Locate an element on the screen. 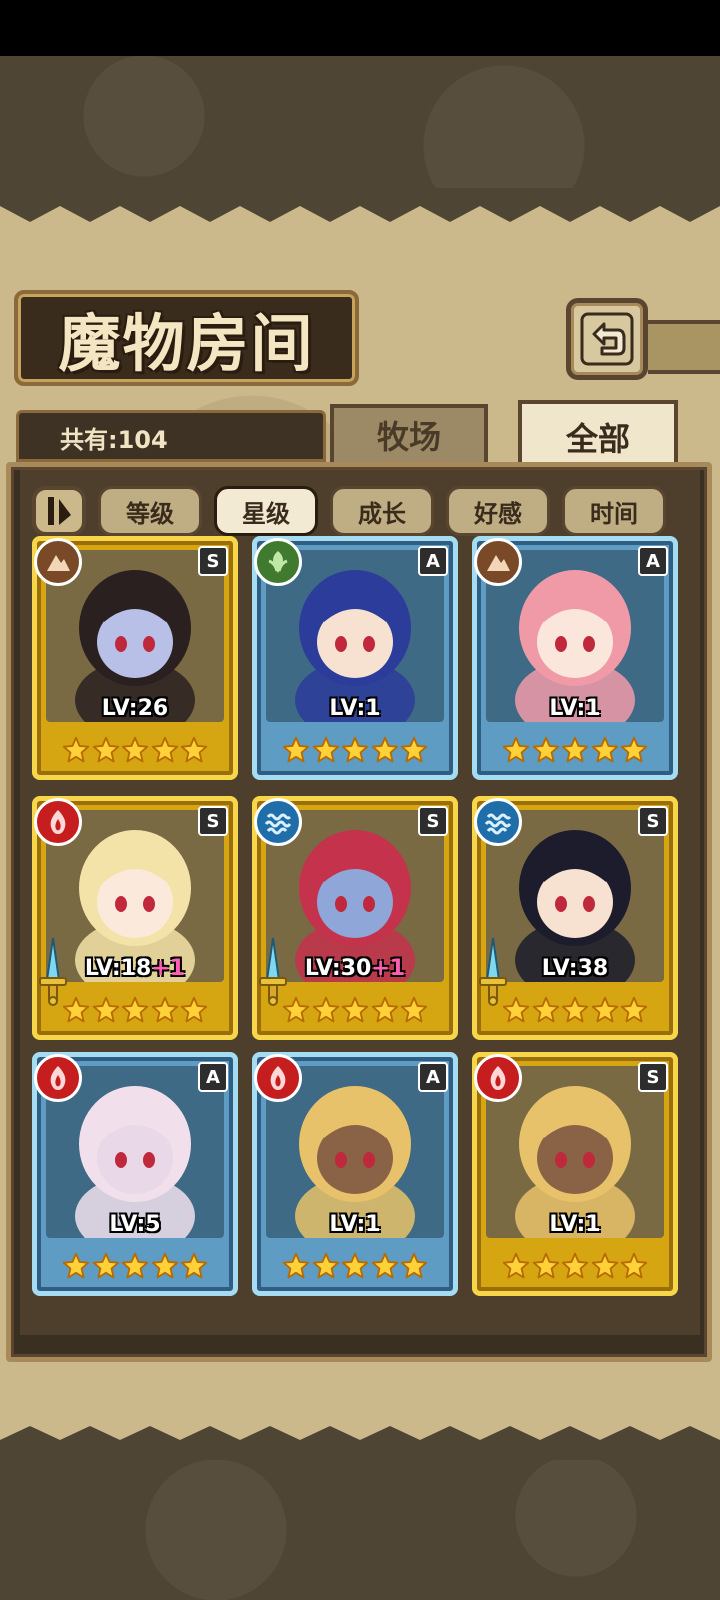  filter-affection-button: 好感 is located at coordinates (498, 511).